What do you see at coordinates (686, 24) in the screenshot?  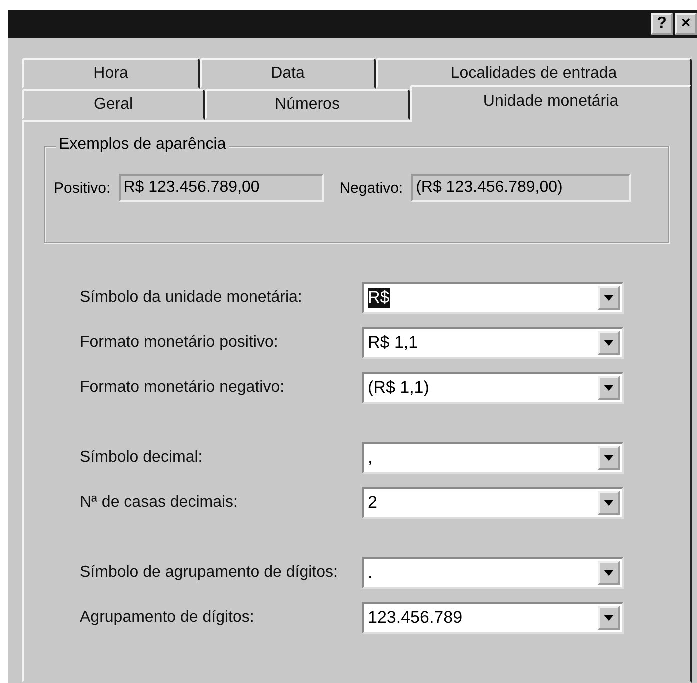 I see `title-bar-button: ×` at bounding box center [686, 24].